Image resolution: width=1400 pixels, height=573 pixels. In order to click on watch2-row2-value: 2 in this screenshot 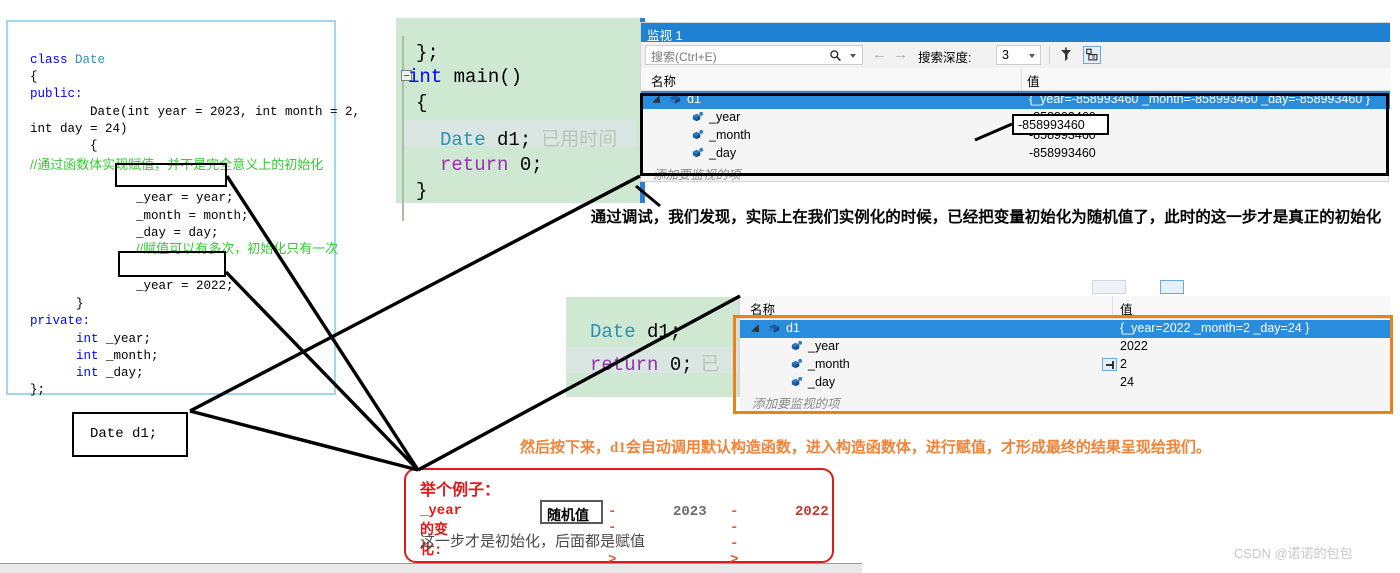, I will do `click(1123, 364)`.